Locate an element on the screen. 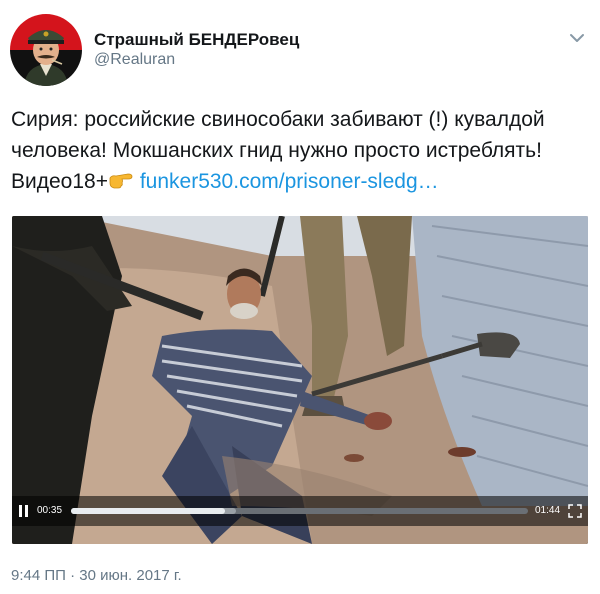 Image resolution: width=600 pixels, height=594 pixels. video-progress-bar is located at coordinates (299, 511).